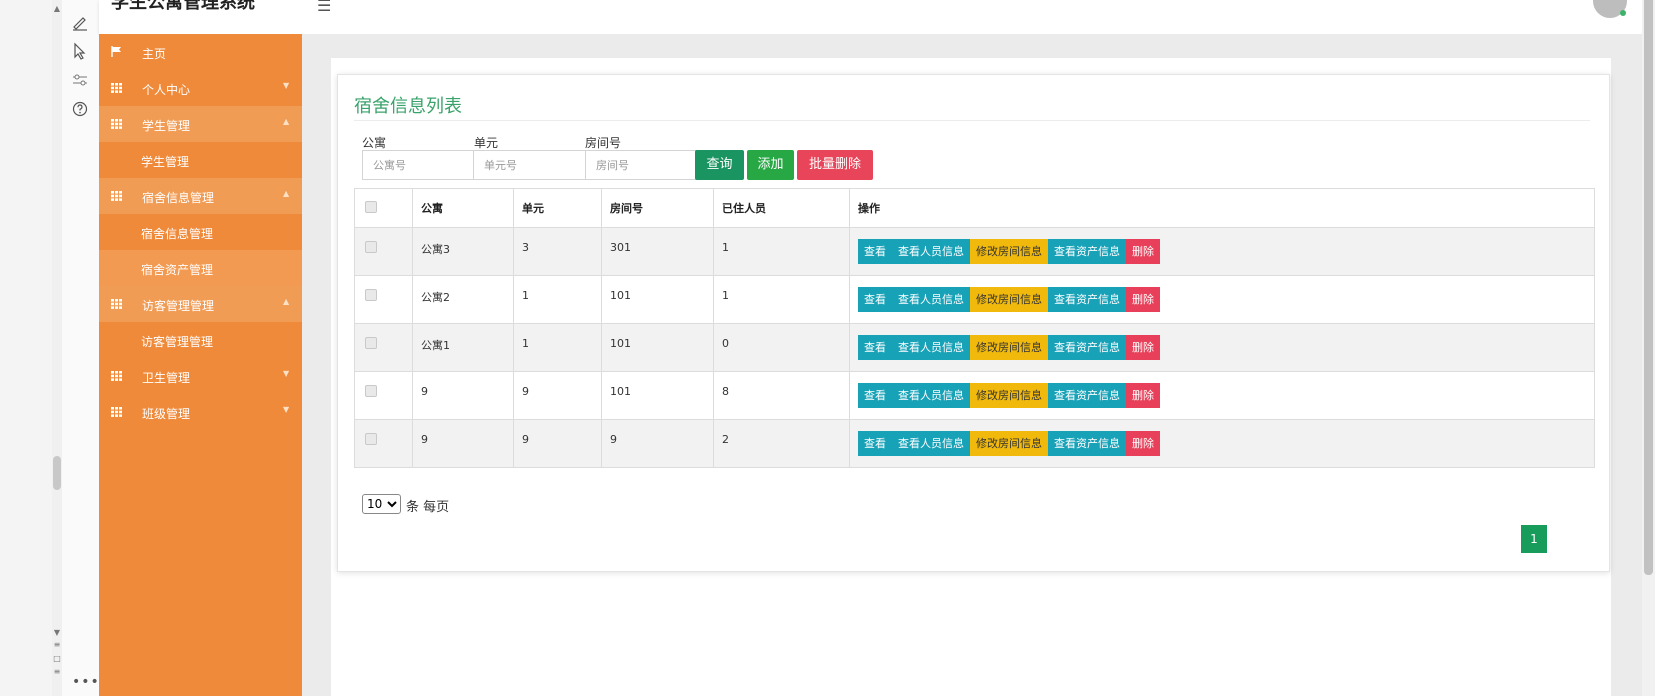 Image resolution: width=1655 pixels, height=696 pixels. What do you see at coordinates (200, 52) in the screenshot?
I see `sidebar-item-home: 主页` at bounding box center [200, 52].